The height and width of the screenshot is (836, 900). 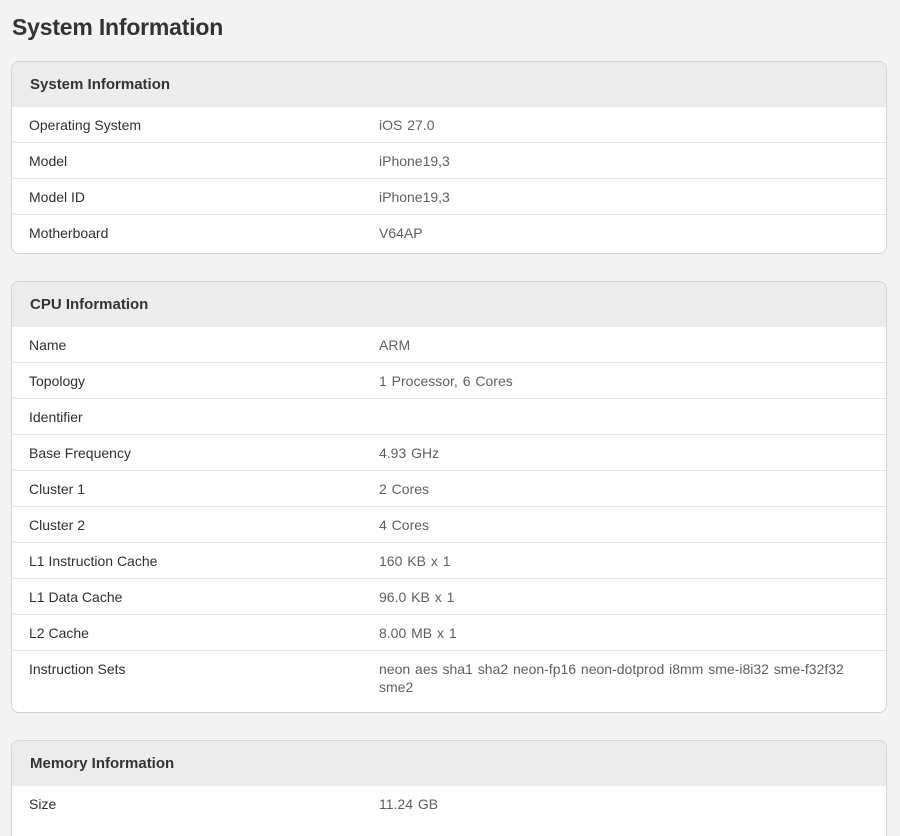 I want to click on row-label-instruction-sets: Instruction Sets, so click(x=77, y=669).